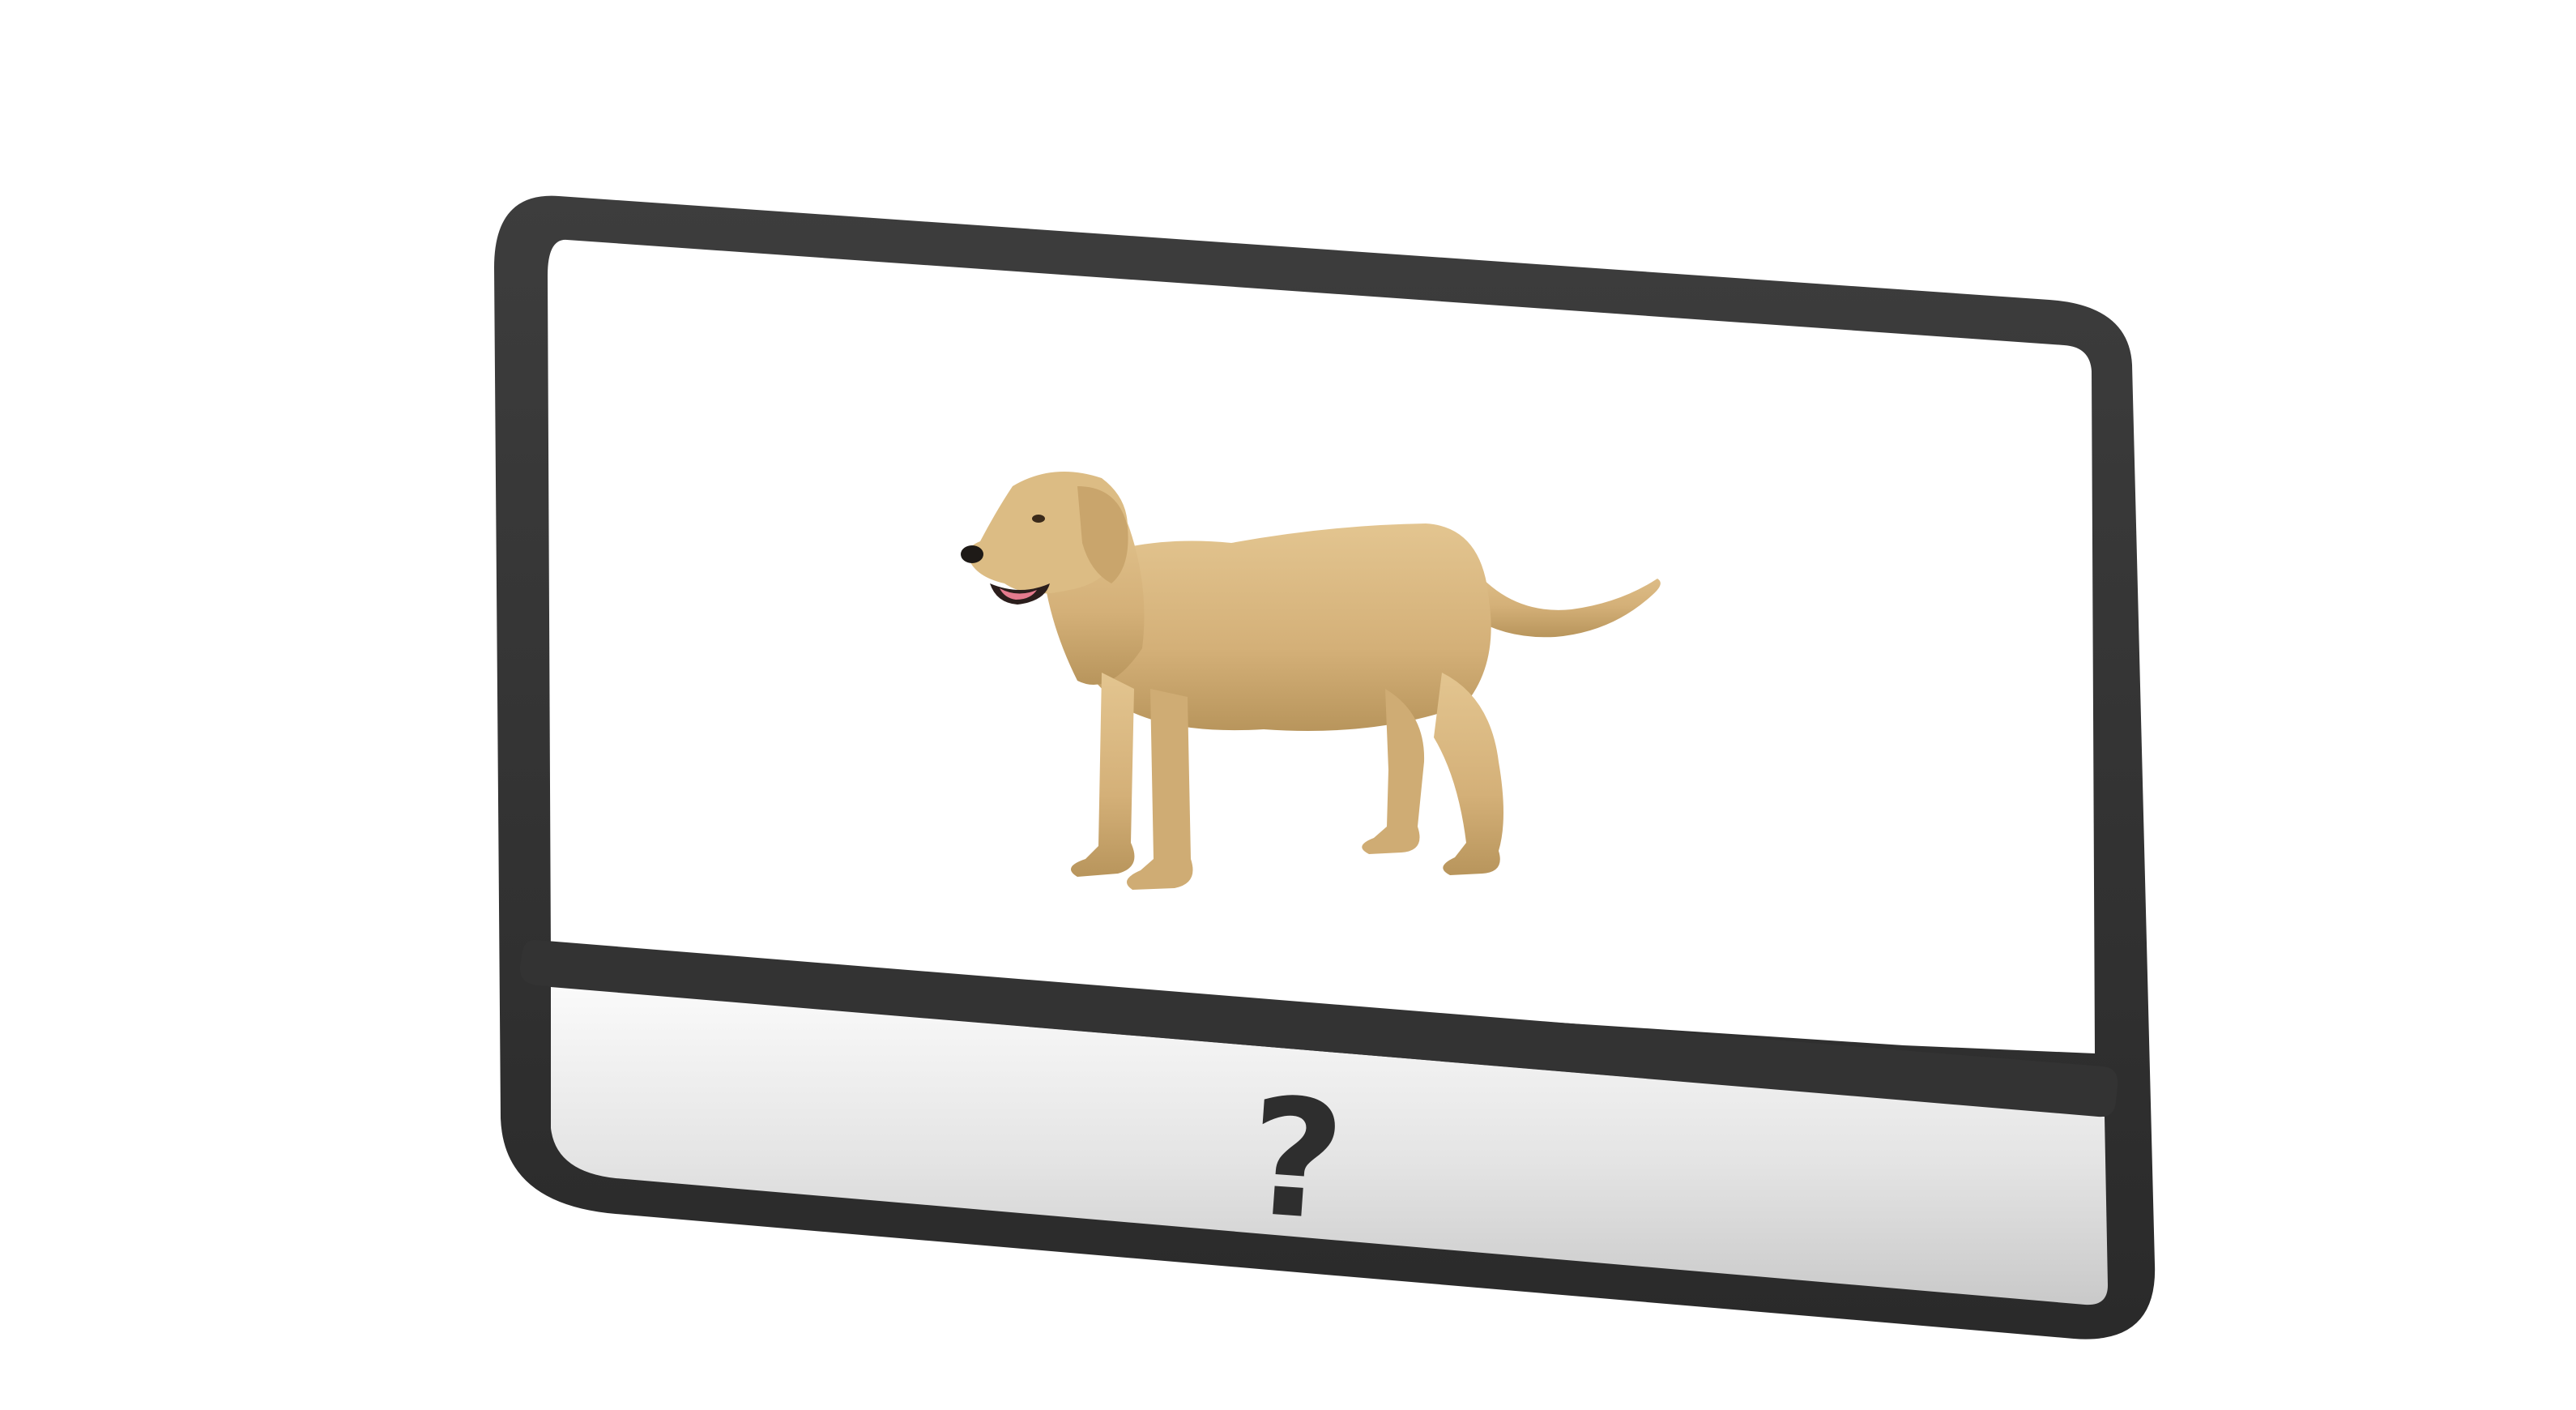 This screenshot has width=2576, height=1410. What do you see at coordinates (972, 554) in the screenshot?
I see `dog-nose` at bounding box center [972, 554].